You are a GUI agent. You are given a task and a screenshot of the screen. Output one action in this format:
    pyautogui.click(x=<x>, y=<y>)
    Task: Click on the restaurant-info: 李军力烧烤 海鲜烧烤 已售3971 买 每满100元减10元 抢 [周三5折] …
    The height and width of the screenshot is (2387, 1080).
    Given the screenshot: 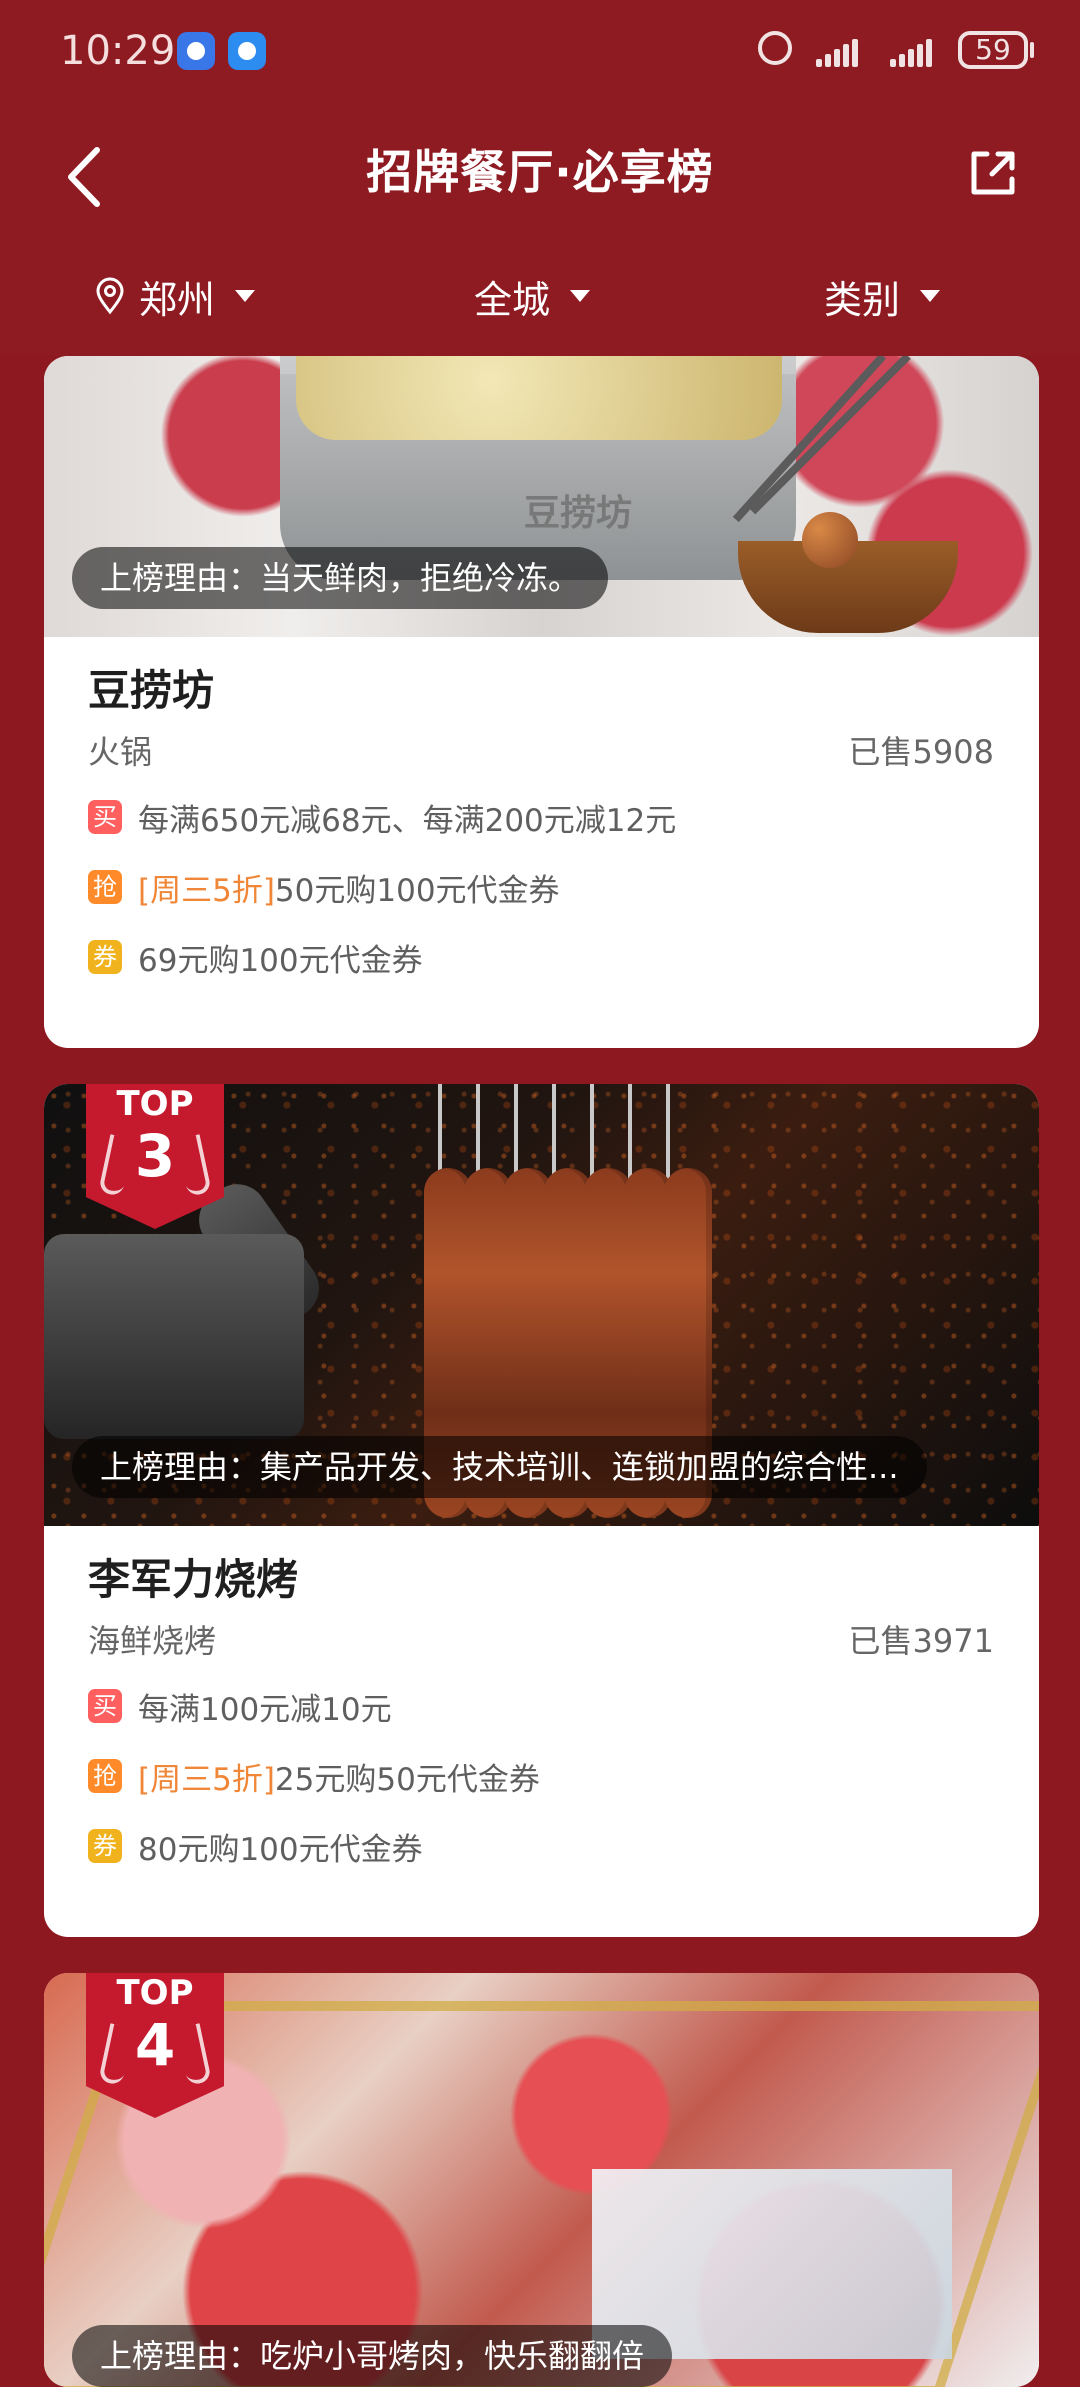 What is the action you would take?
    pyautogui.click(x=541, y=1711)
    